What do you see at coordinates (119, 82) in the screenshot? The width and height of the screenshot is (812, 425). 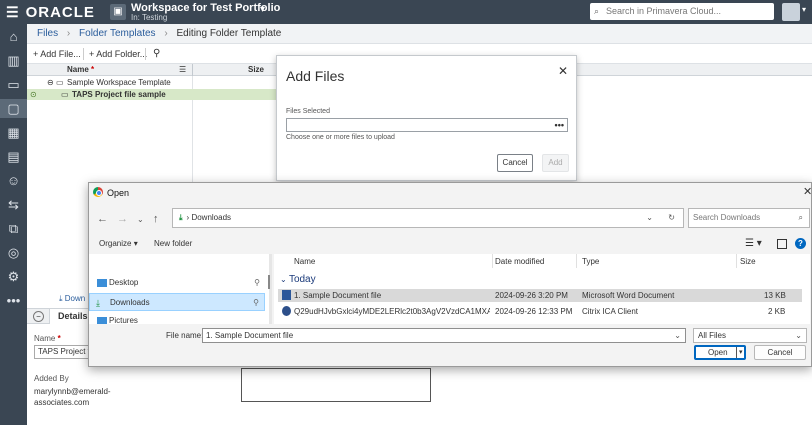 I see `tree-row-label: Sample Workspace Template` at bounding box center [119, 82].